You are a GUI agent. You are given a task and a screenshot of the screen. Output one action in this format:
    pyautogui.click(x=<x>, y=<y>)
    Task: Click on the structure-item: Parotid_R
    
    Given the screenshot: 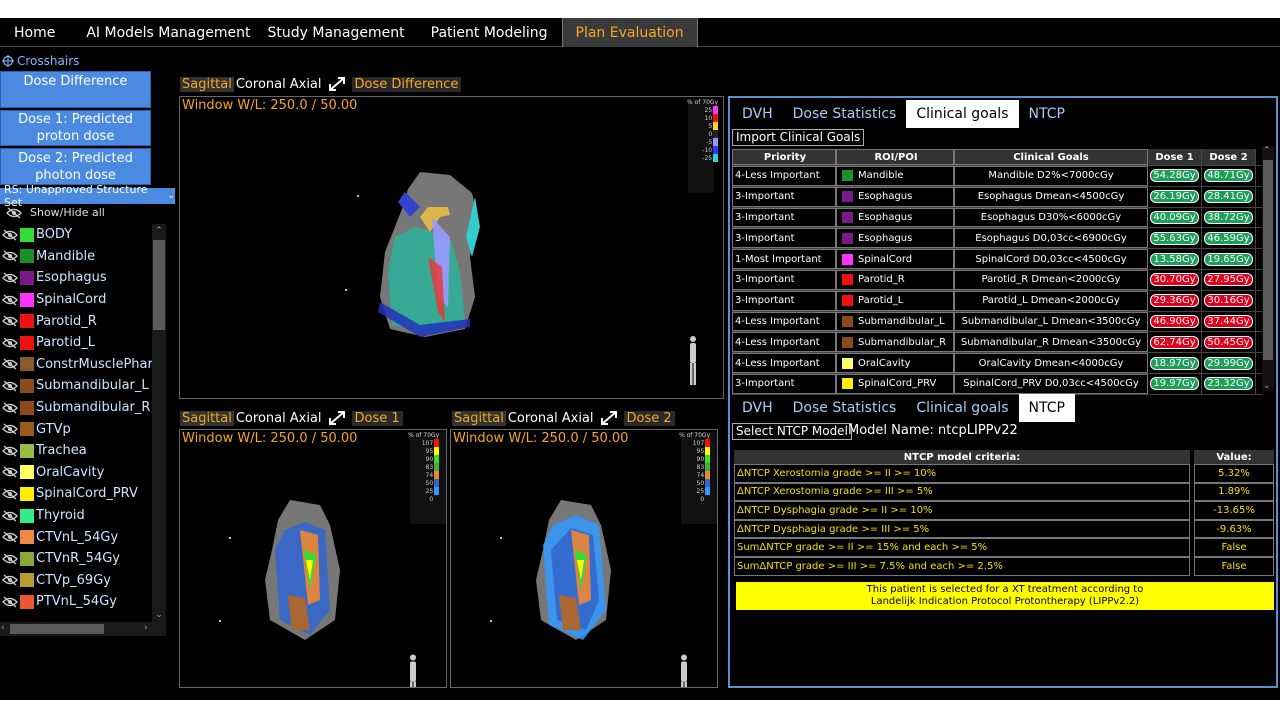 What is the action you would take?
    pyautogui.click(x=76, y=321)
    